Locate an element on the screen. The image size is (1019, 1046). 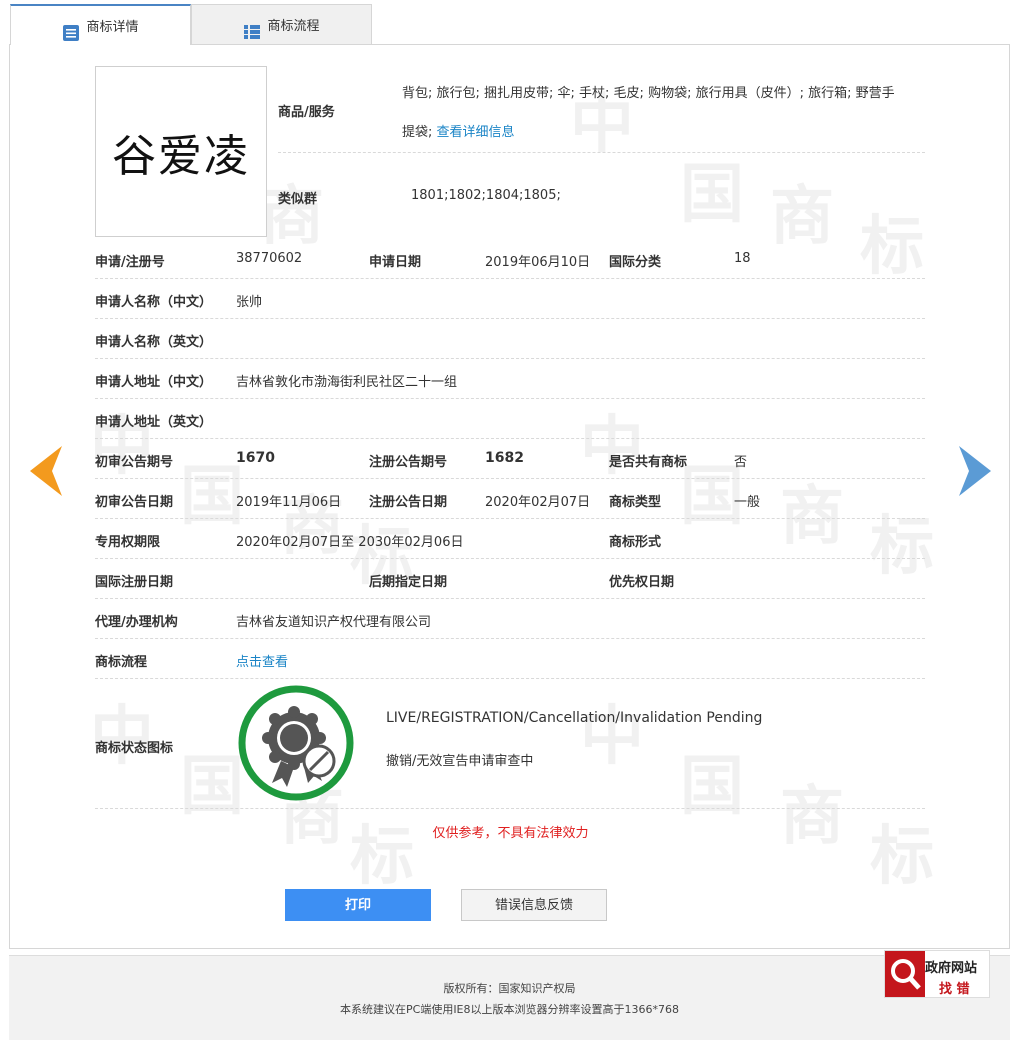
reg-issue-label: 注册公告期号 is located at coordinates (408, 462).